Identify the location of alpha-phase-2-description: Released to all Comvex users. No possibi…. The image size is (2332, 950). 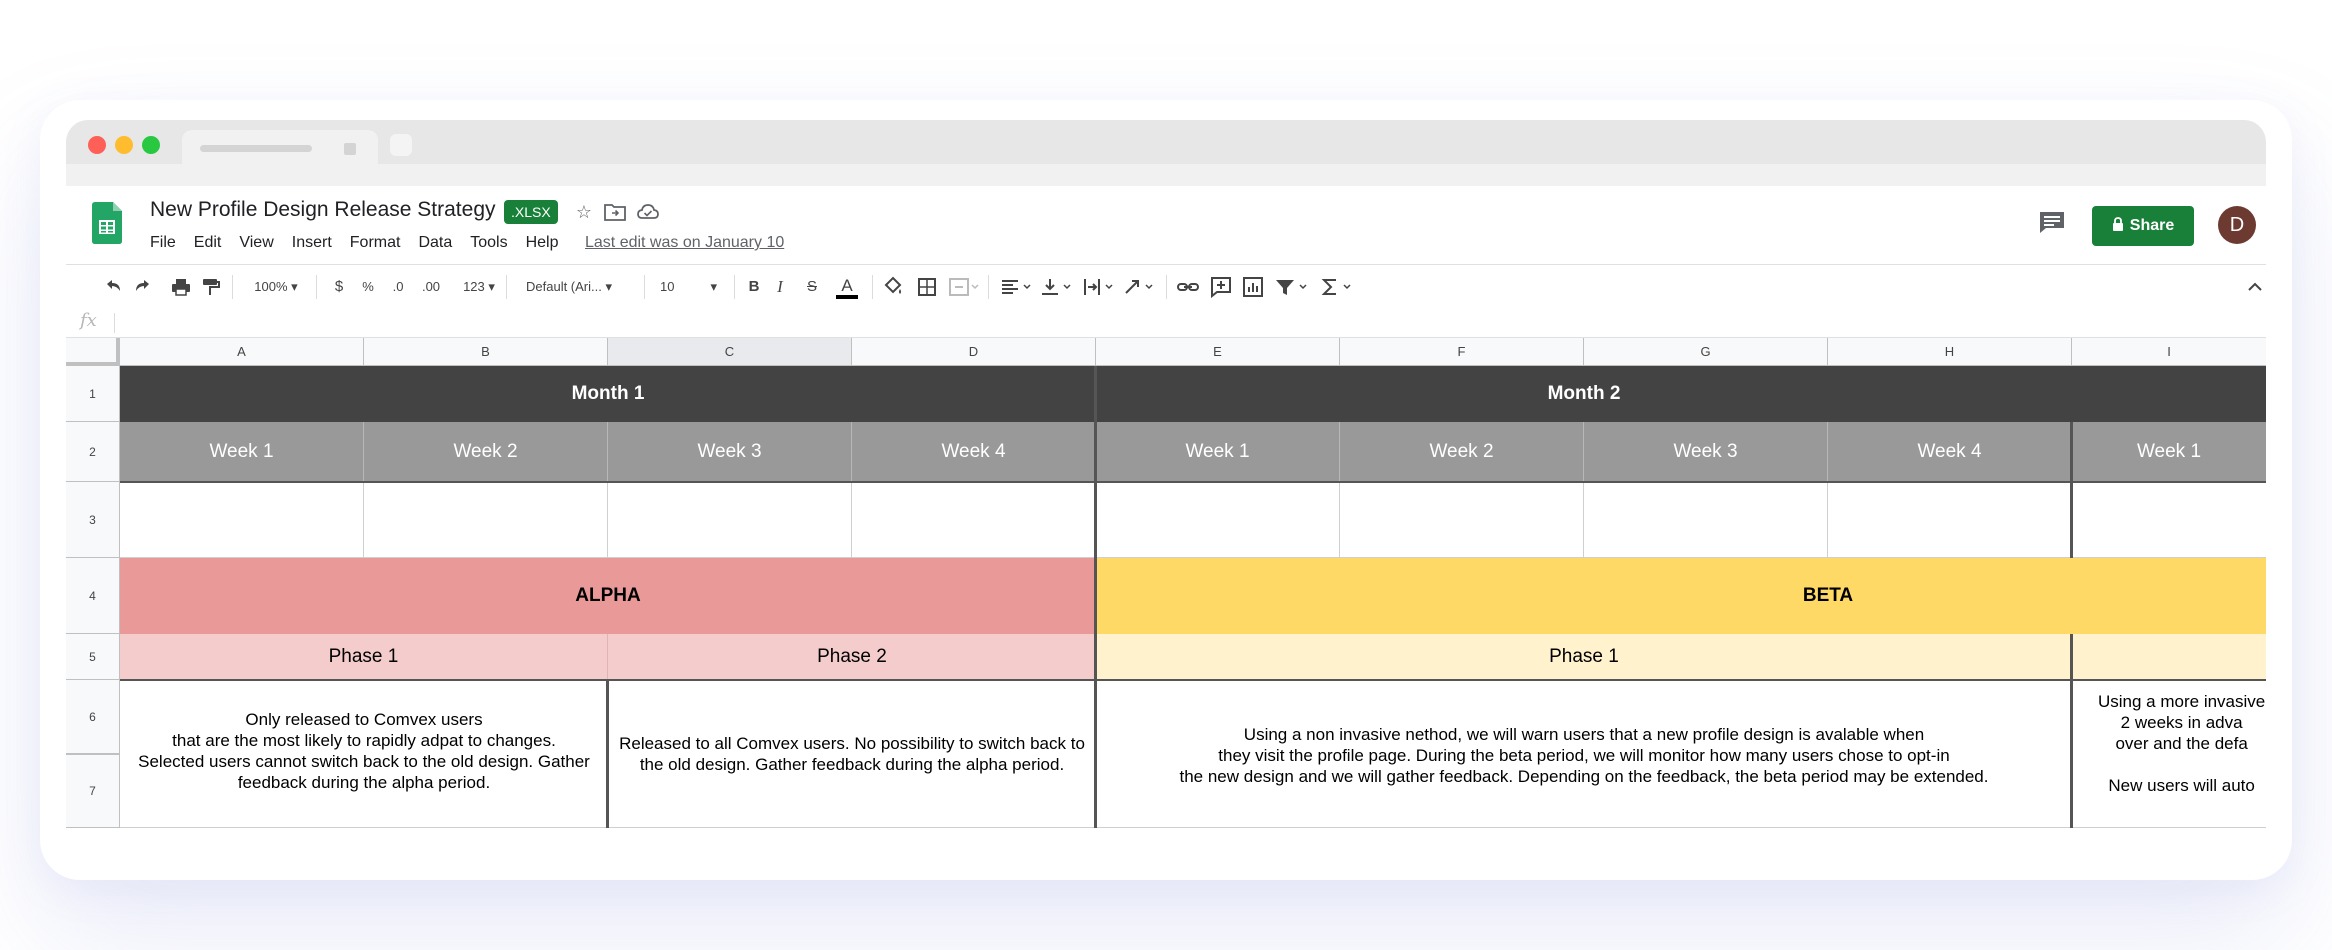
(852, 754).